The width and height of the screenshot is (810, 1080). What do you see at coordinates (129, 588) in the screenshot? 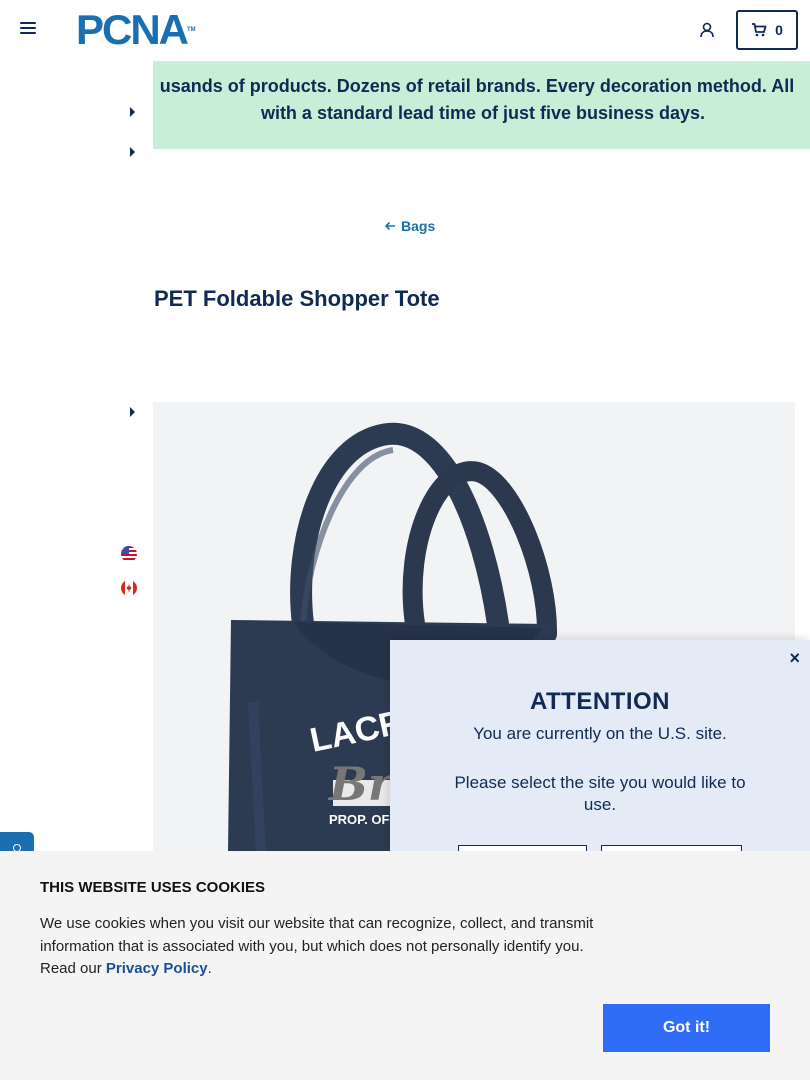
I see `canada-flag-icon` at bounding box center [129, 588].